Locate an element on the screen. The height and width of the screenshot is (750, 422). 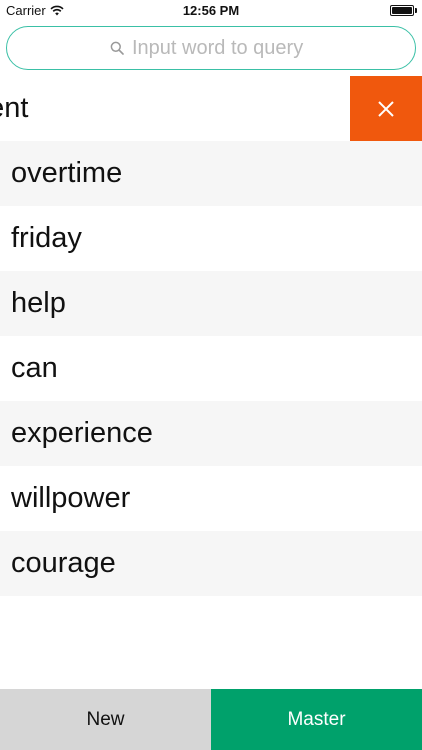
search-bar is located at coordinates (211, 48).